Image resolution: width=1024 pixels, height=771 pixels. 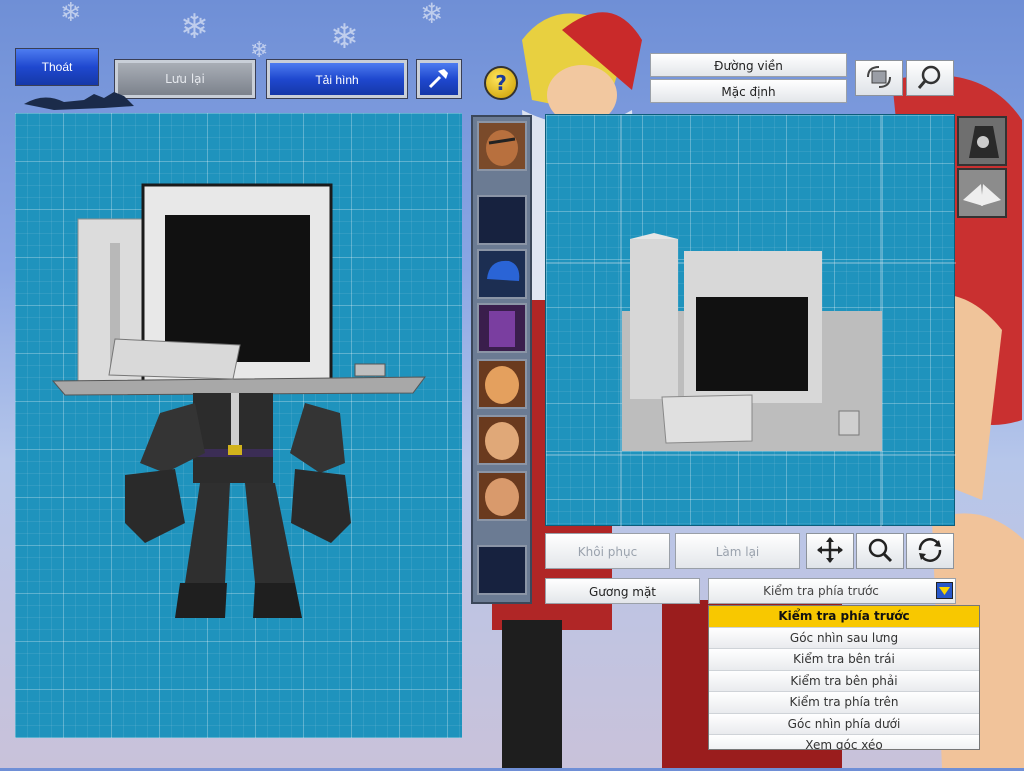 What do you see at coordinates (748, 91) in the screenshot?
I see `default-button: Mặc định` at bounding box center [748, 91].